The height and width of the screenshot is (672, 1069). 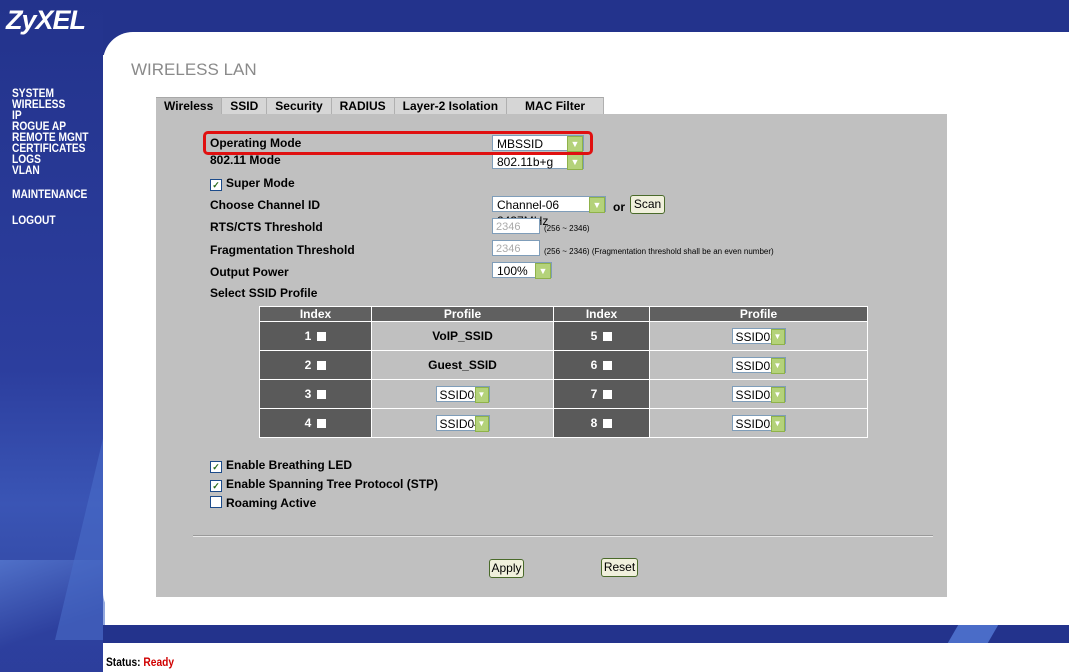 I want to click on breathing-led-label: Enable Breathing LED, so click(x=289, y=465).